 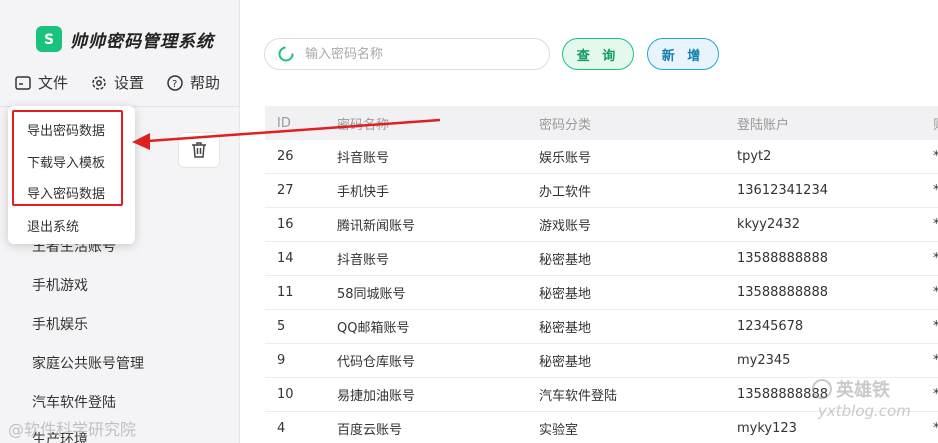 What do you see at coordinates (376, 226) in the screenshot?
I see `cell-name: 腾讯新闻账号` at bounding box center [376, 226].